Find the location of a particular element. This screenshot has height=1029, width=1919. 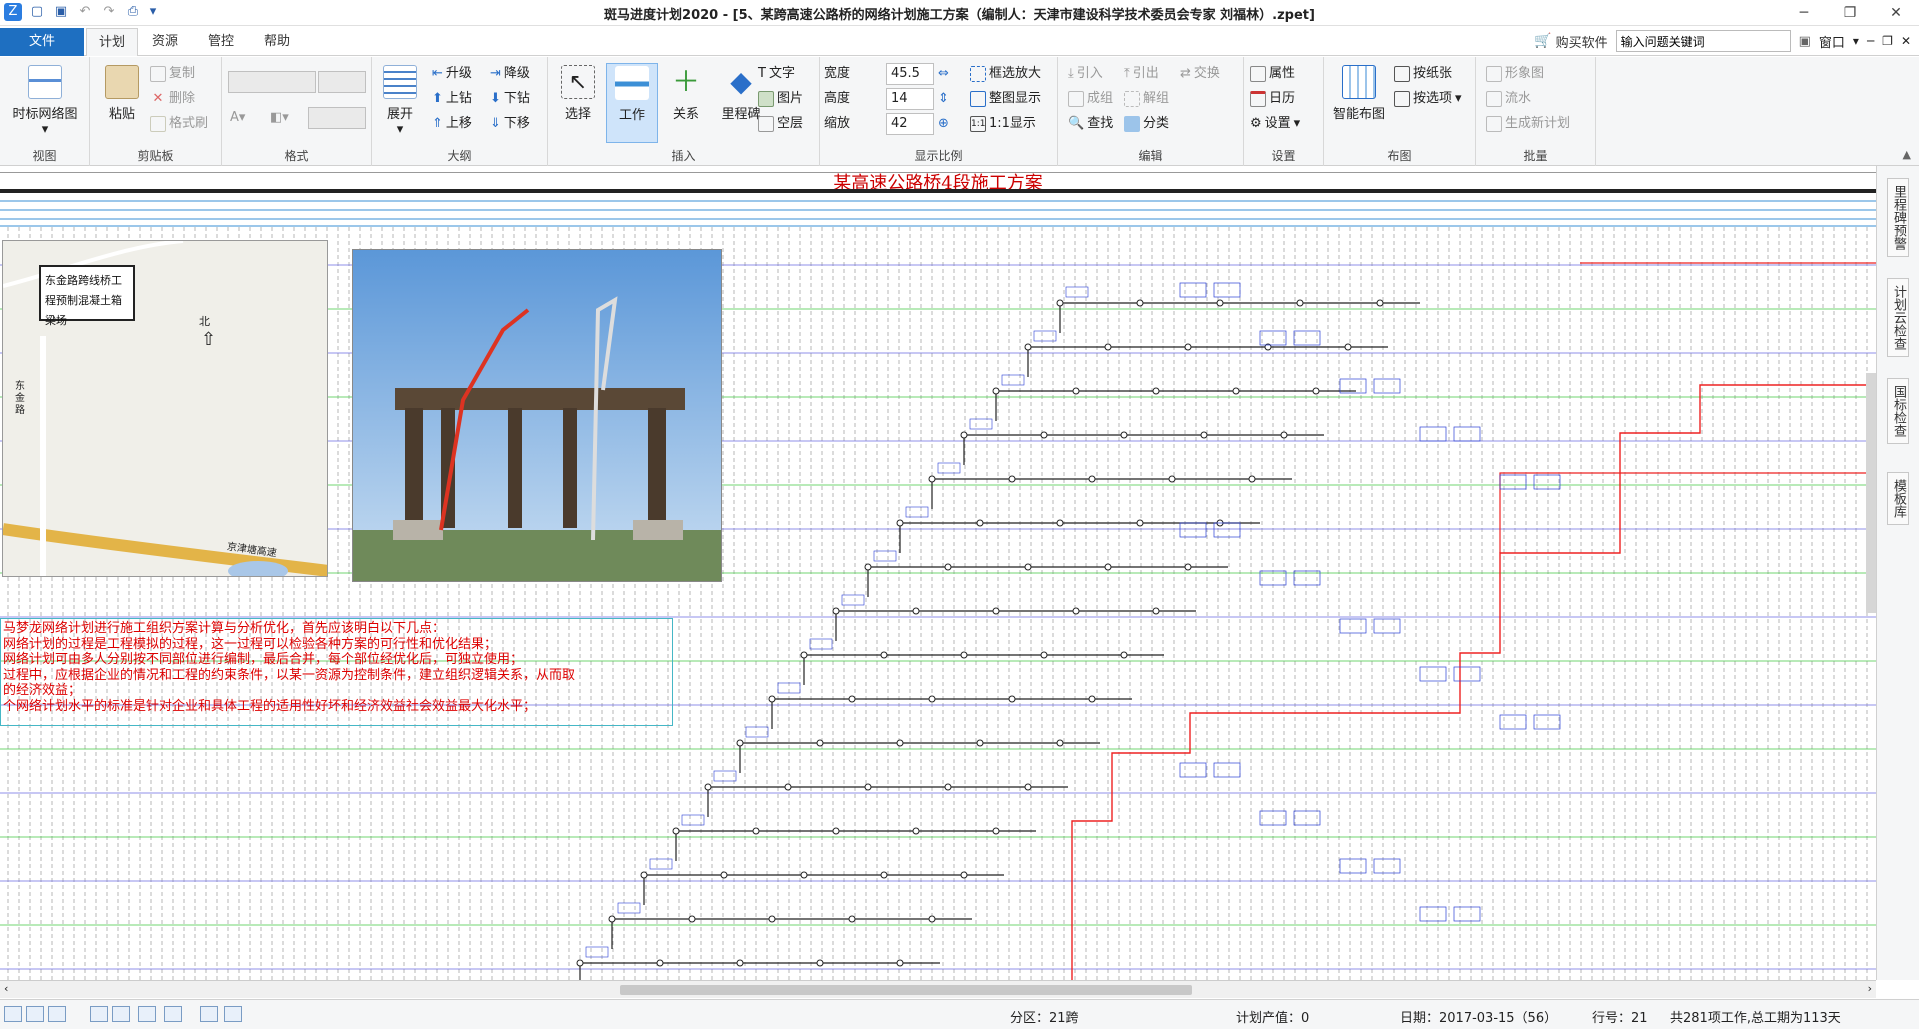

tab-help: 帮助 is located at coordinates (277, 42).